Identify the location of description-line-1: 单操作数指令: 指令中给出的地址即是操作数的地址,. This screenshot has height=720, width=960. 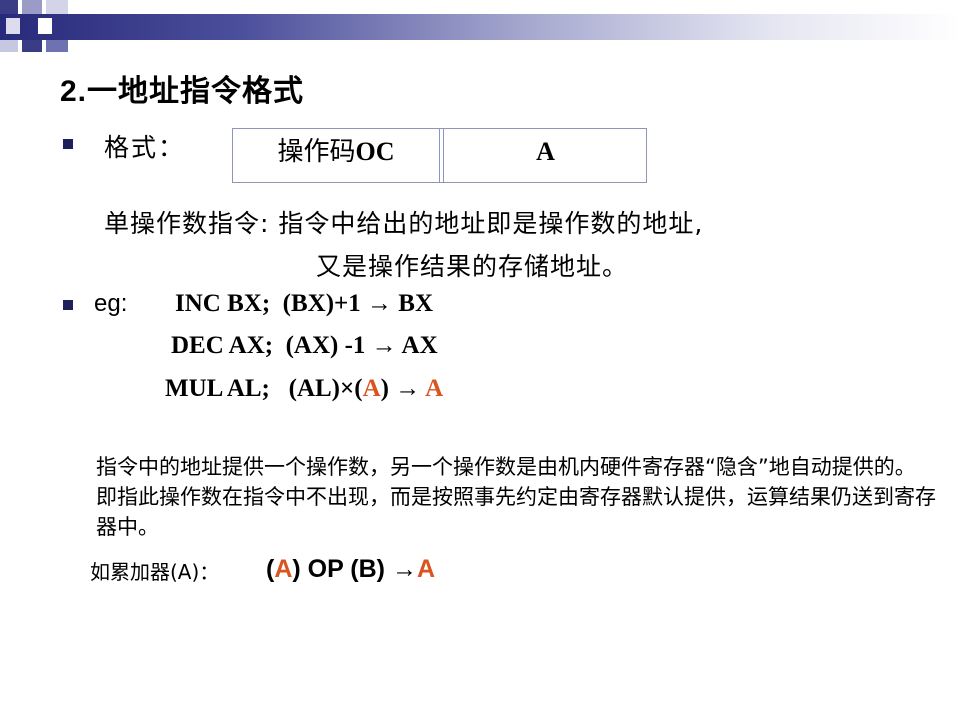
(404, 223).